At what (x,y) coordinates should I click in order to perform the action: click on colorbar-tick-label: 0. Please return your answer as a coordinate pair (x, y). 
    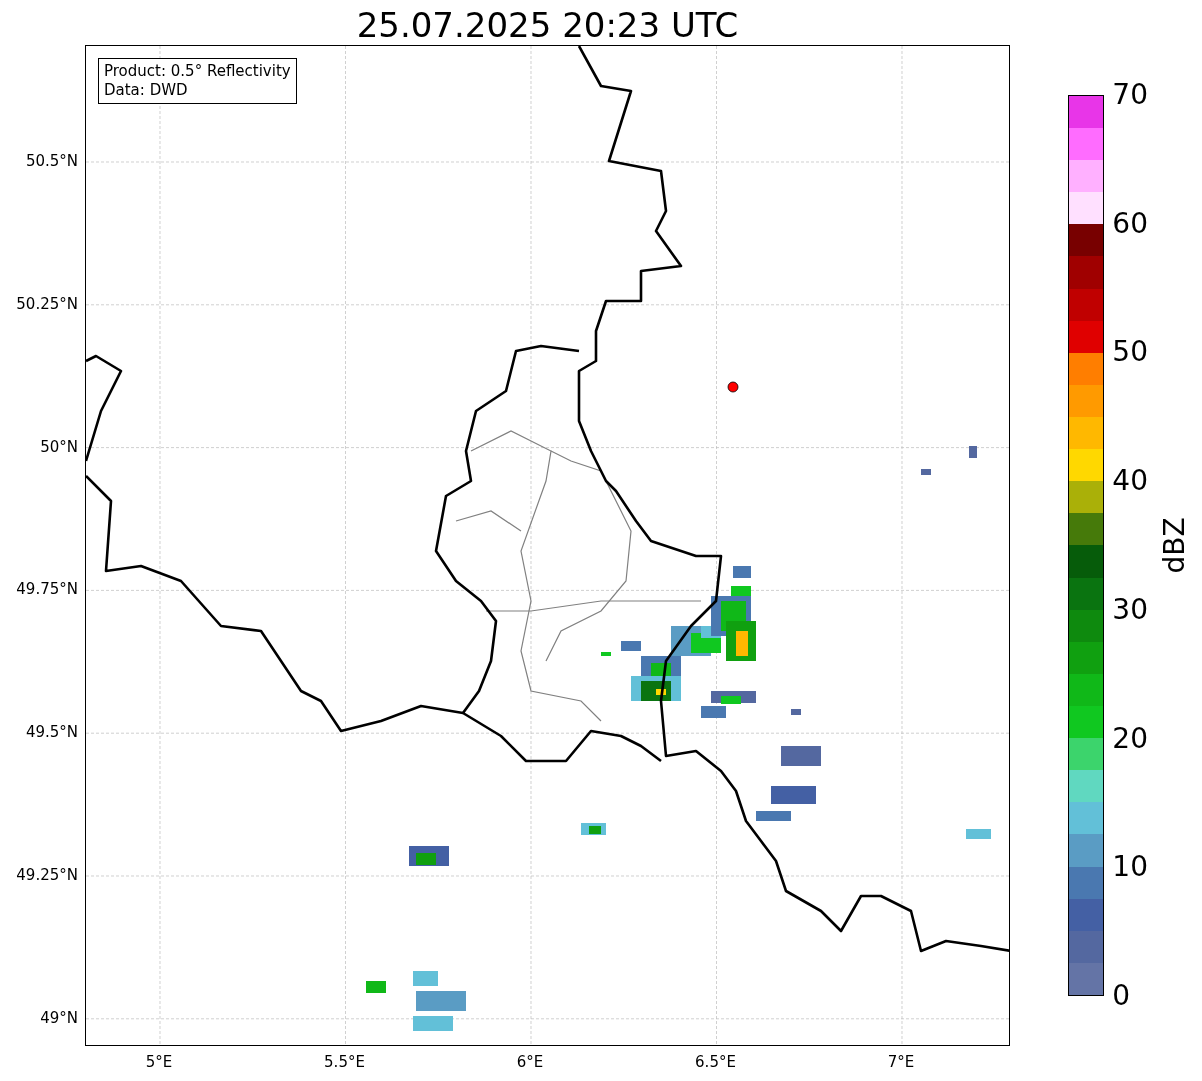
    Looking at the image, I should click on (1121, 996).